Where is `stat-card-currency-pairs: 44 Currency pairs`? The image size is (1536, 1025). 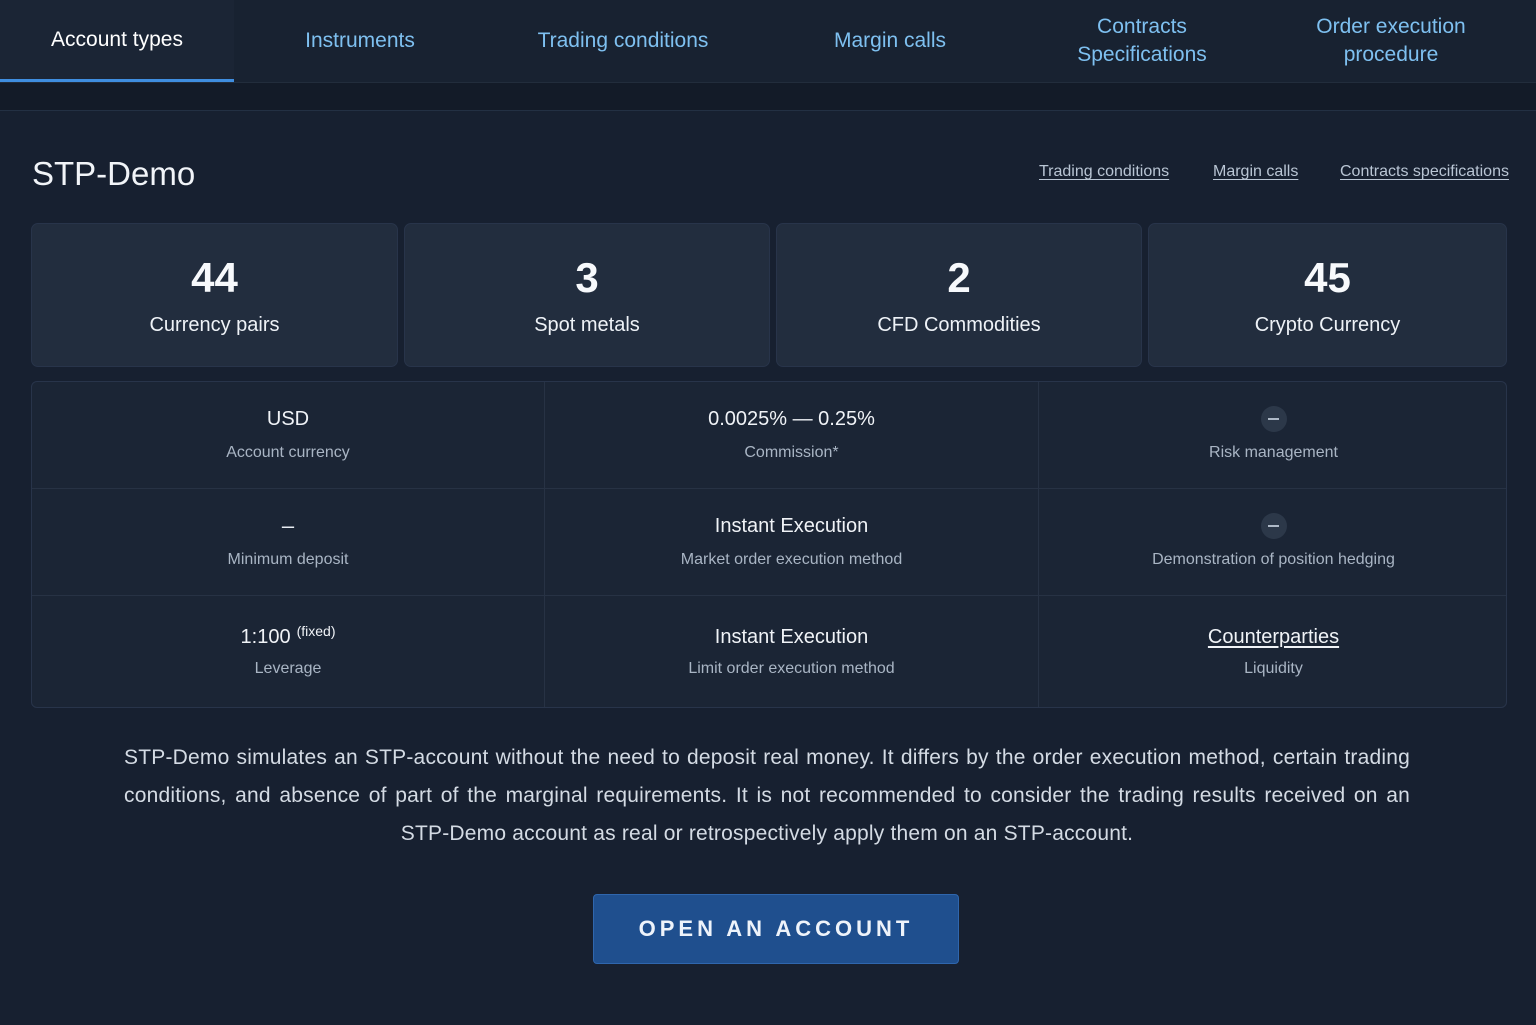
stat-card-currency-pairs: 44 Currency pairs is located at coordinates (214, 295).